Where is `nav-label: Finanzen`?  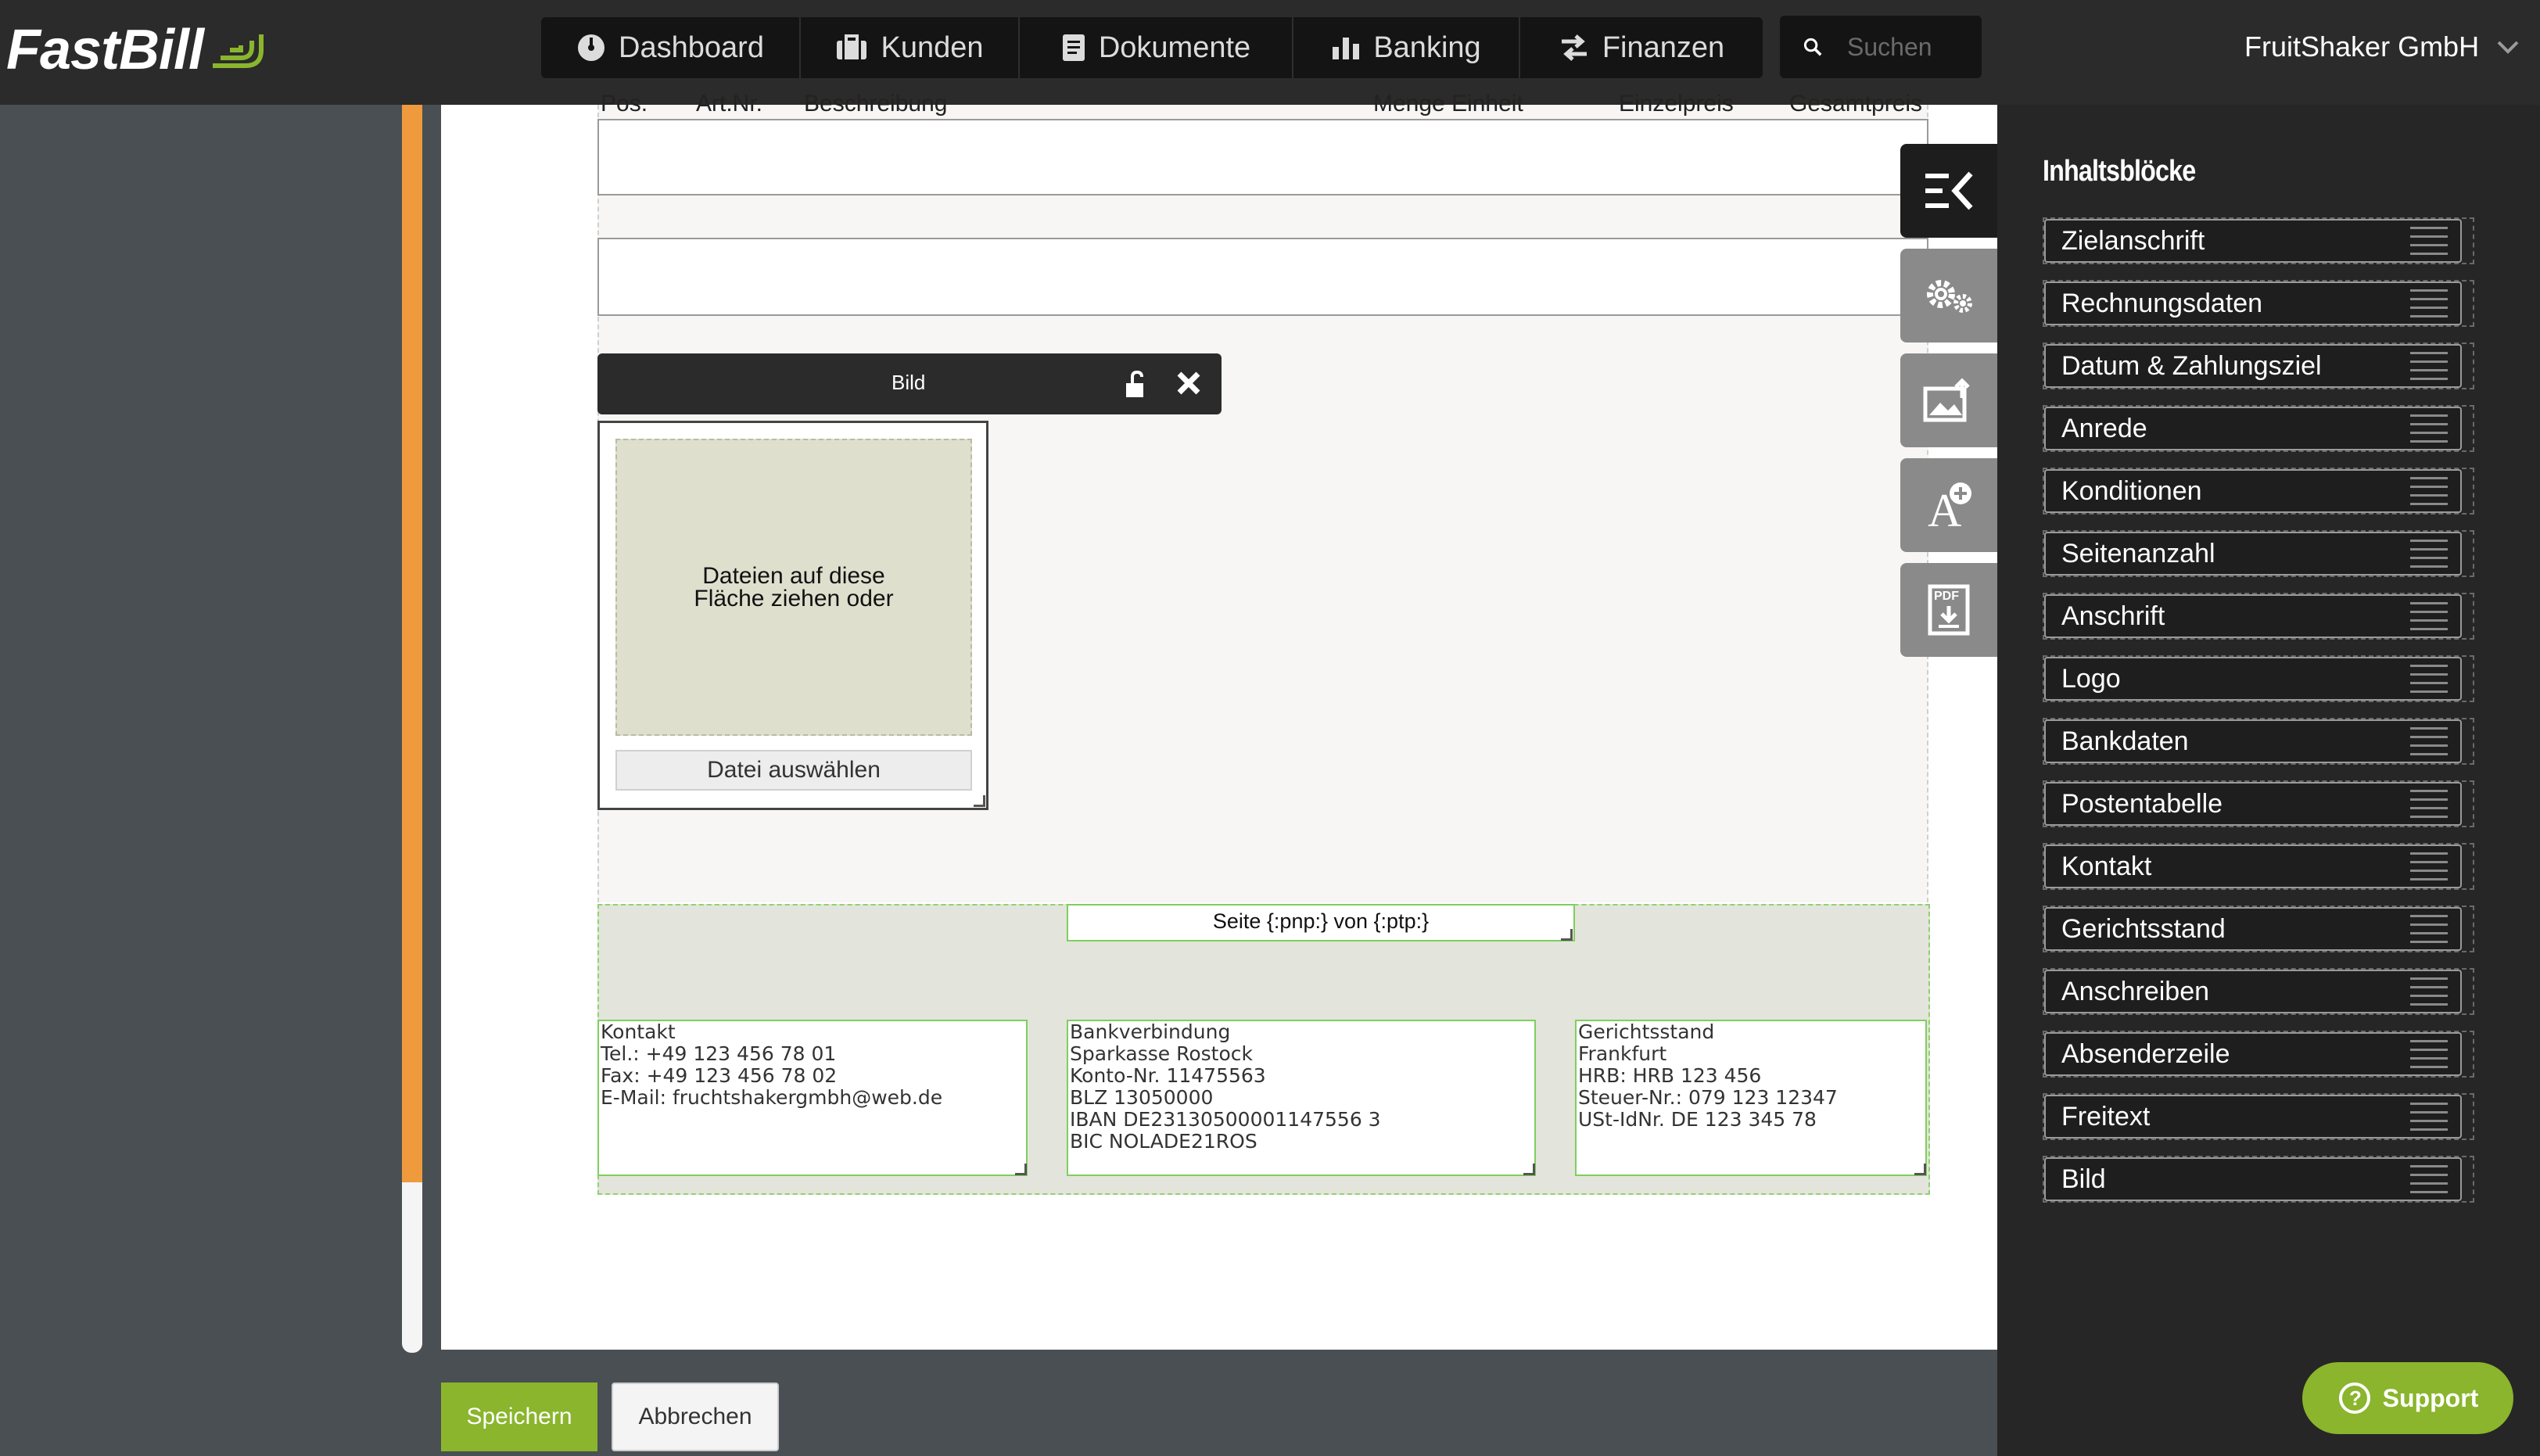 nav-label: Finanzen is located at coordinates (1664, 47).